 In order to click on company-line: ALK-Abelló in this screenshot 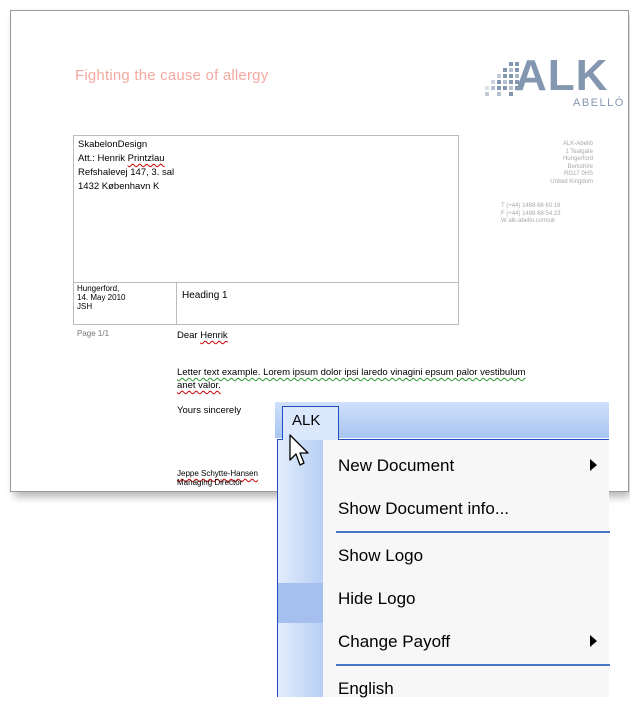, I will do `click(577, 144)`.